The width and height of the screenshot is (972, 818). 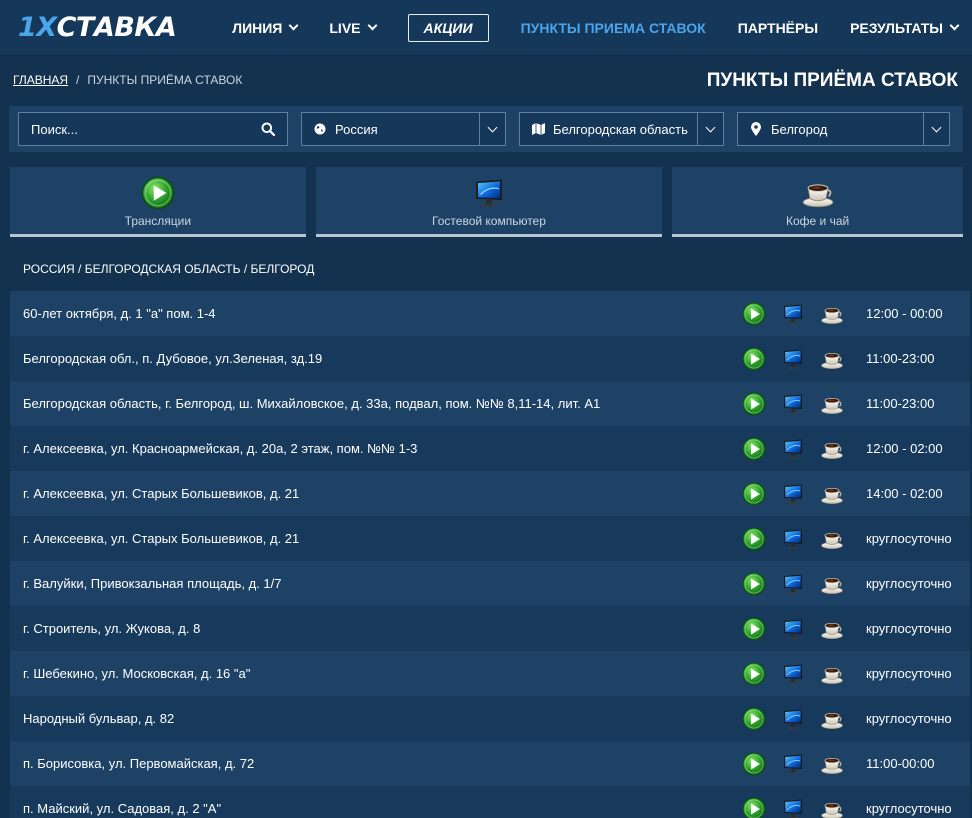 I want to click on nav-item-live-label: LIVE, so click(x=345, y=27).